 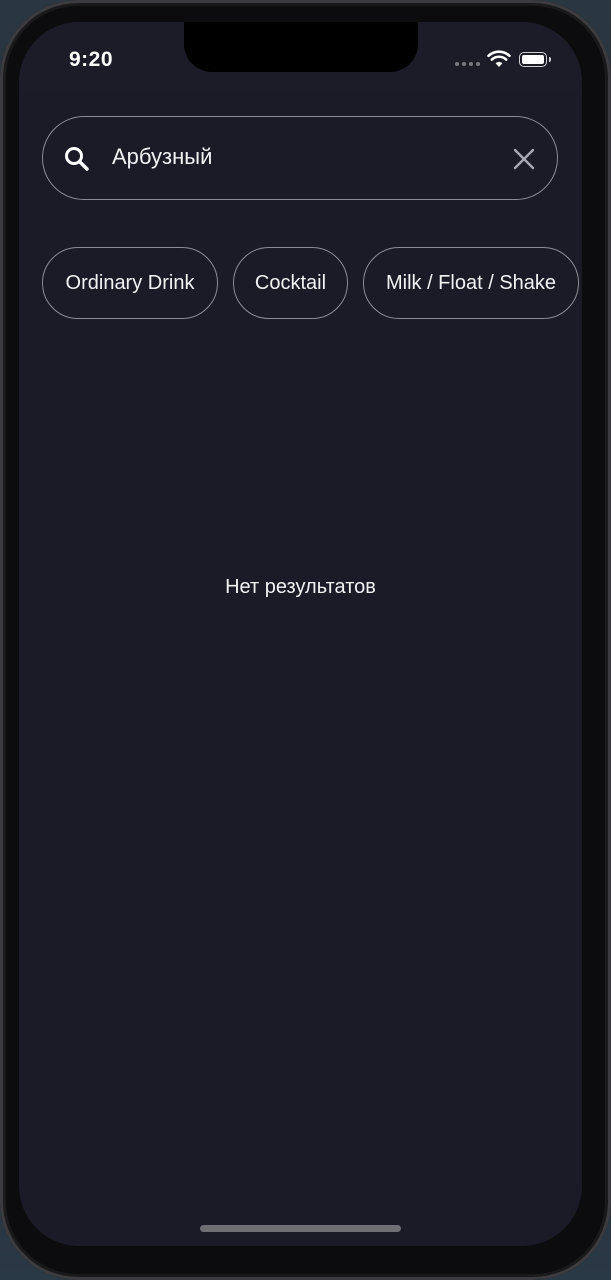 I want to click on status-bar: 9:20, so click(x=300, y=58).